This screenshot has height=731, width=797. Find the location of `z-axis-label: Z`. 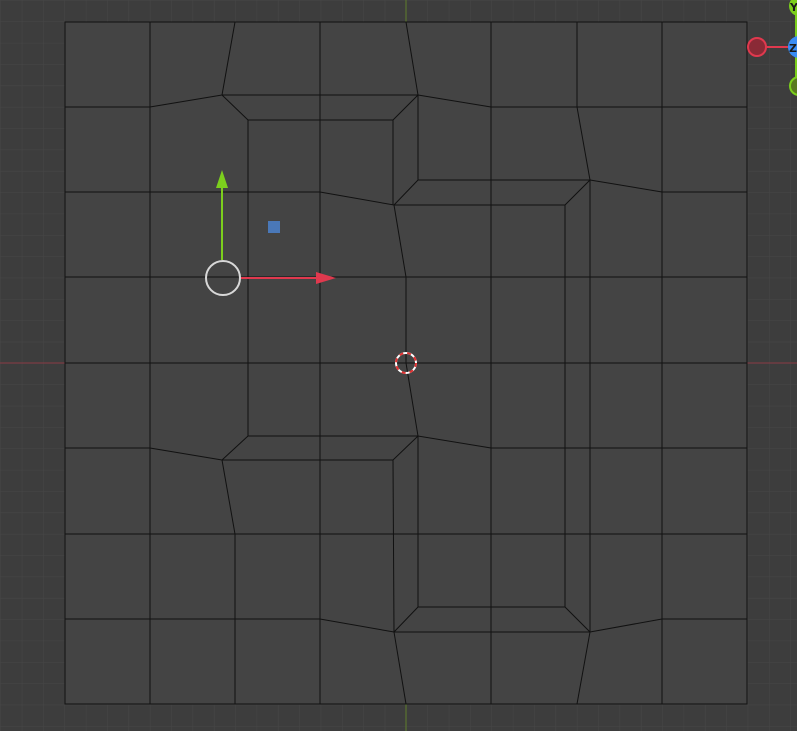

z-axis-label: Z is located at coordinates (793, 48).